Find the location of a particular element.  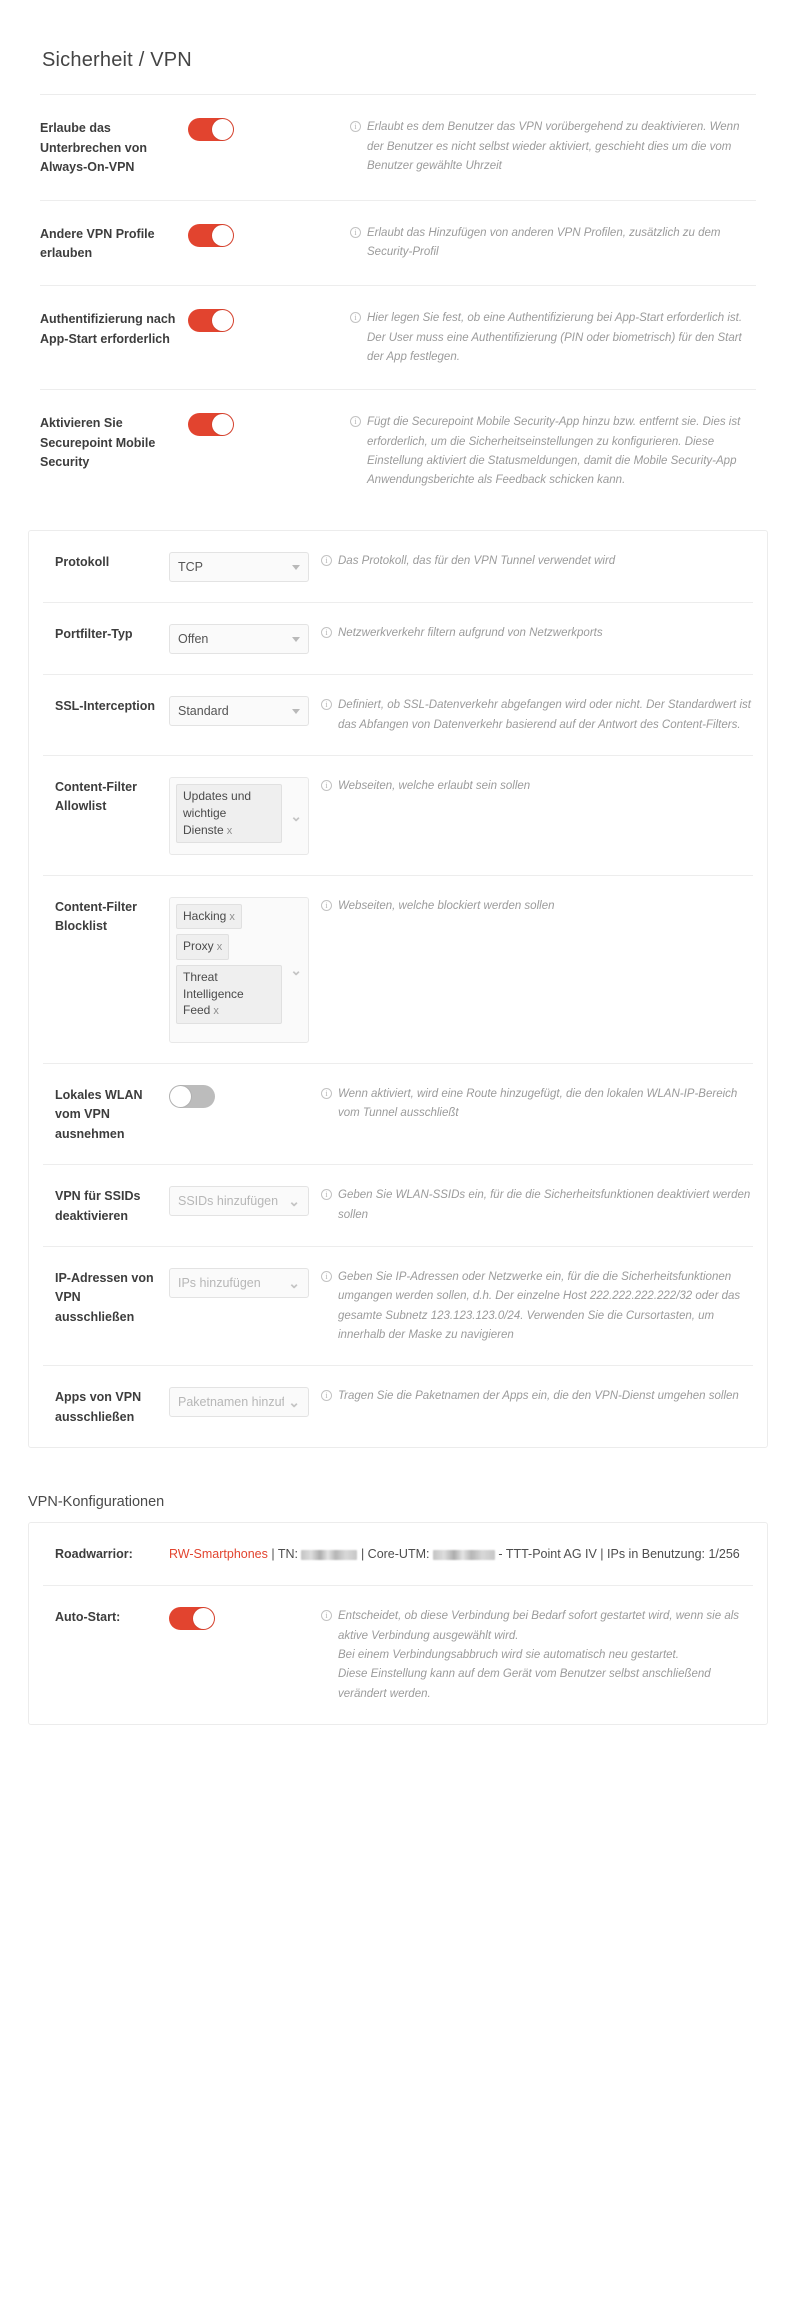

chip-item: Hacking x is located at coordinates (209, 917).